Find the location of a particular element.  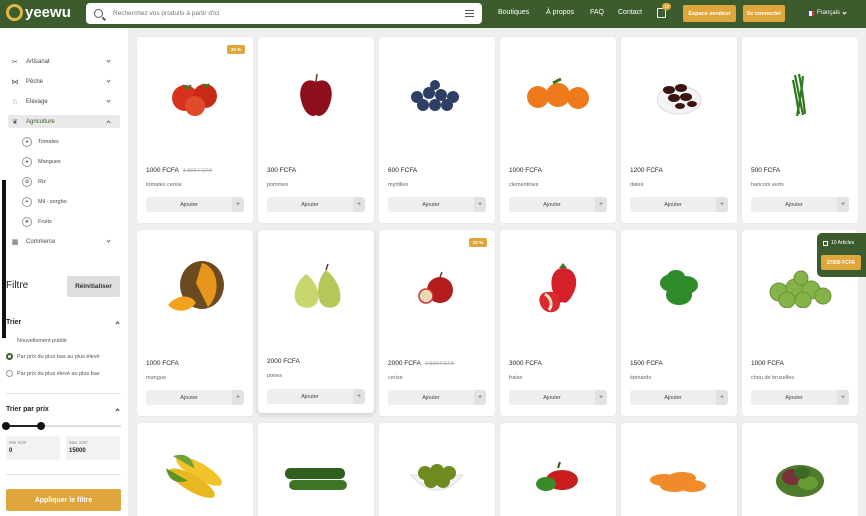

product-card: 1000 FCFA mangue Ajouter + is located at coordinates (195, 323).